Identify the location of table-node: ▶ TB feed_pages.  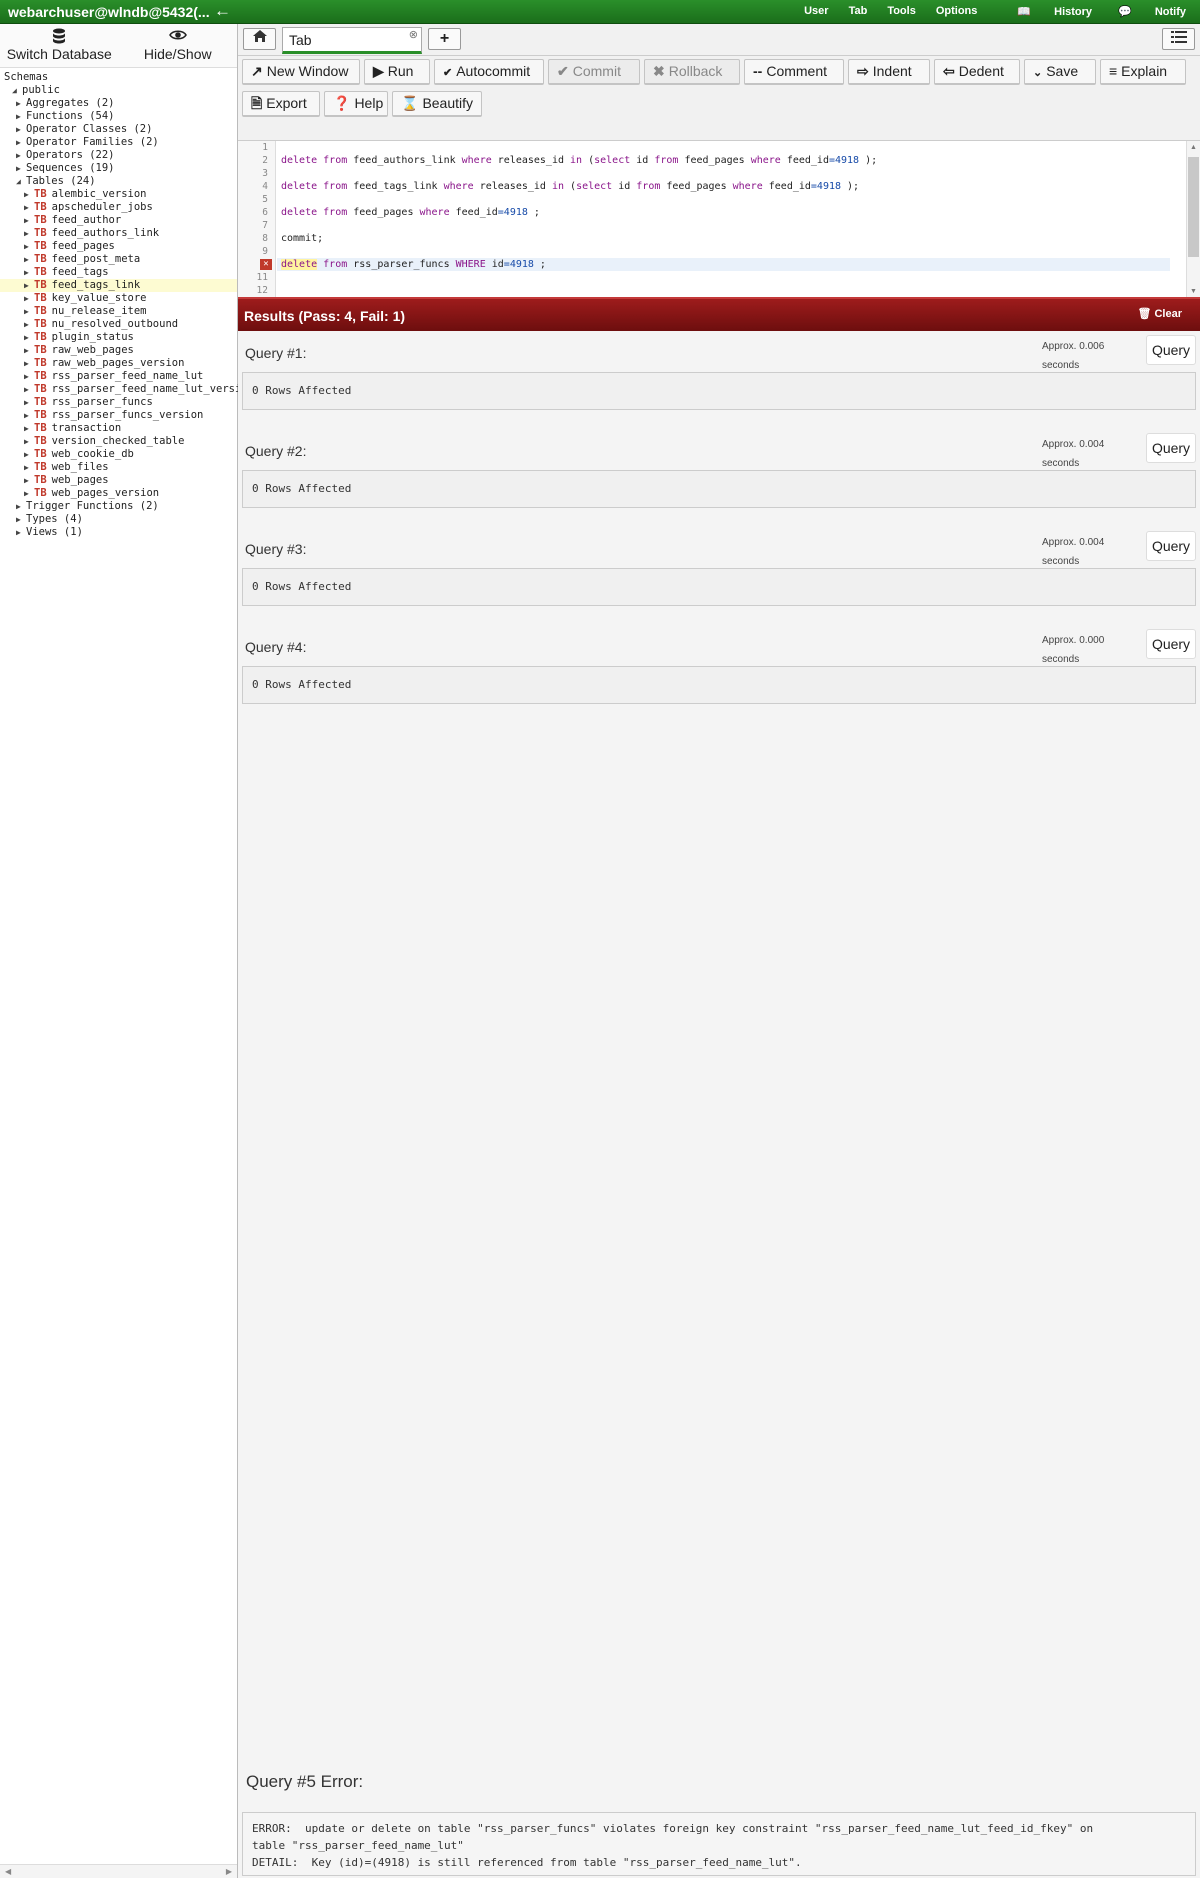
(118, 246).